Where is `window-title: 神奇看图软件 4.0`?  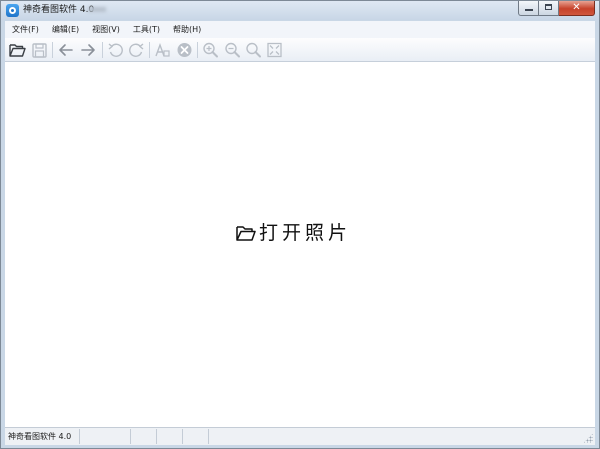 window-title: 神奇看图软件 4.0 is located at coordinates (59, 10).